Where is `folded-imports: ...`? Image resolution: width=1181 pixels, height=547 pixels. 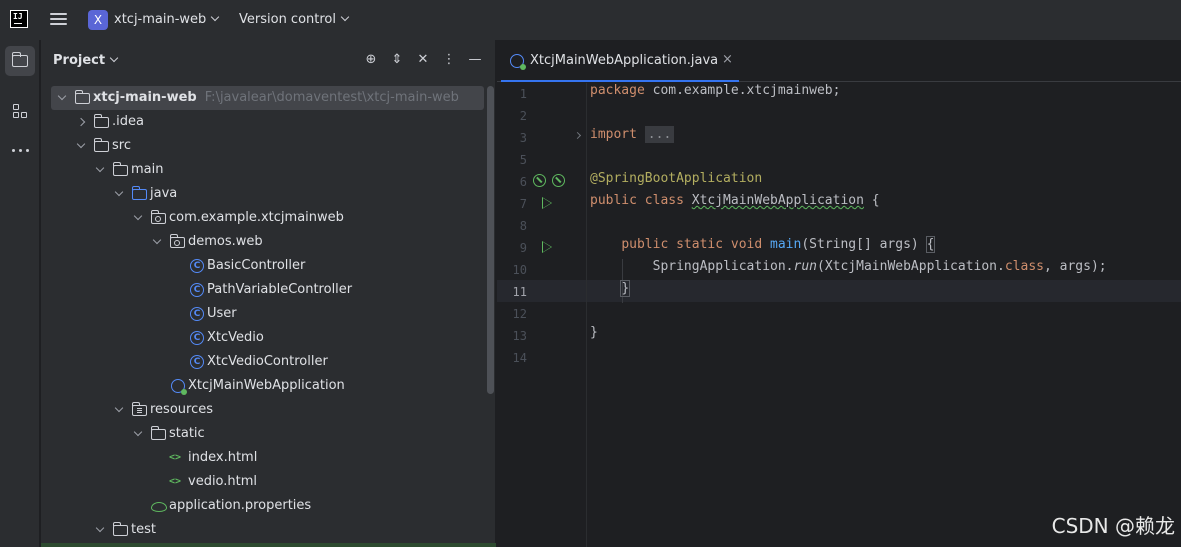
folded-imports: ... is located at coordinates (659, 134).